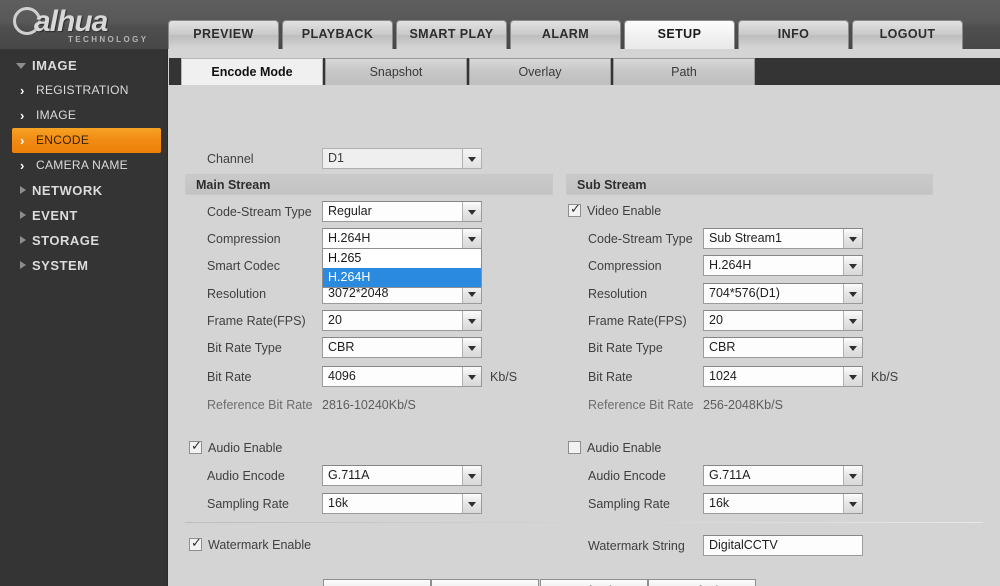 This screenshot has height=586, width=1000. I want to click on checkbox-unchecked-icon, so click(574, 447).